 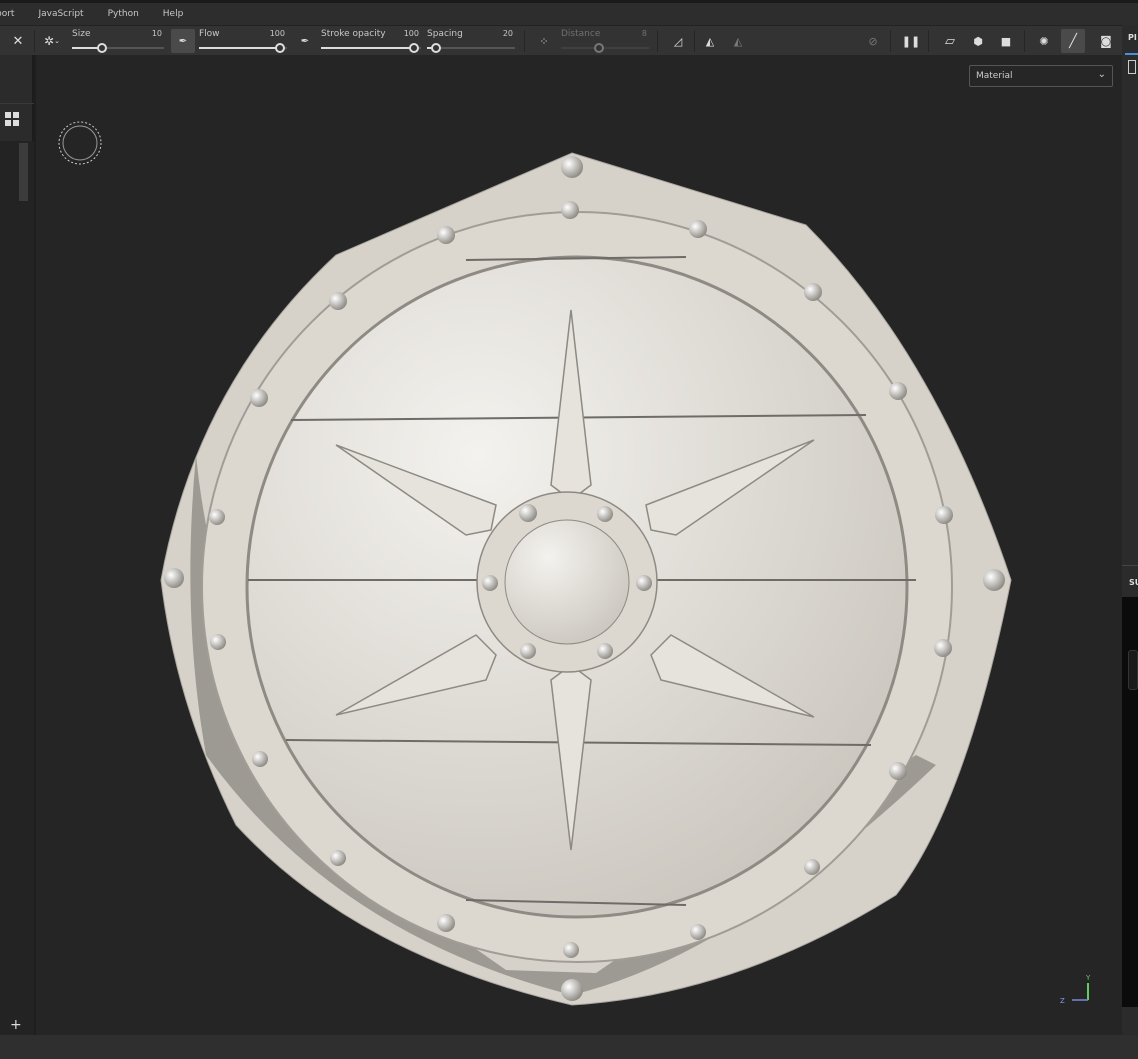 What do you see at coordinates (173, 14) in the screenshot?
I see `menu-help: Help` at bounding box center [173, 14].